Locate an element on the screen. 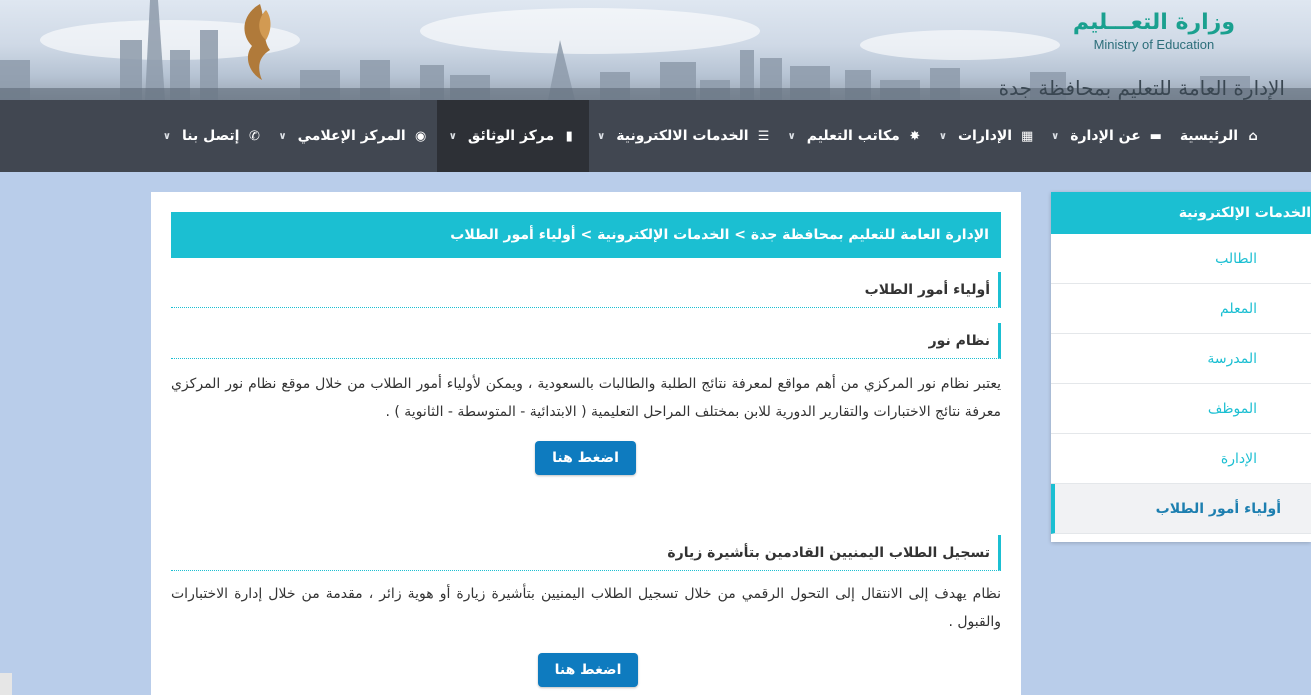 Image resolution: width=1311 pixels, height=695 pixels. award-logo-icon is located at coordinates (257, 42).